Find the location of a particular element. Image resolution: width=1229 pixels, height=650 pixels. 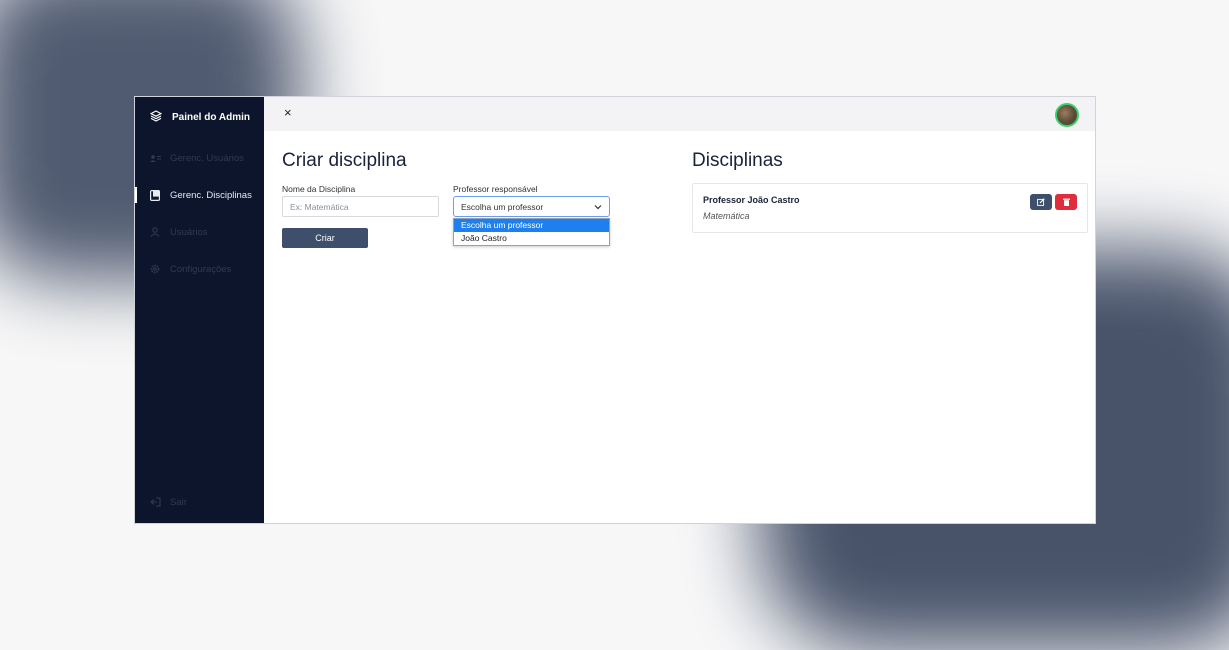

sidebar-item-gerenc-usuarios: Gerenc. Usuários is located at coordinates (199, 158).